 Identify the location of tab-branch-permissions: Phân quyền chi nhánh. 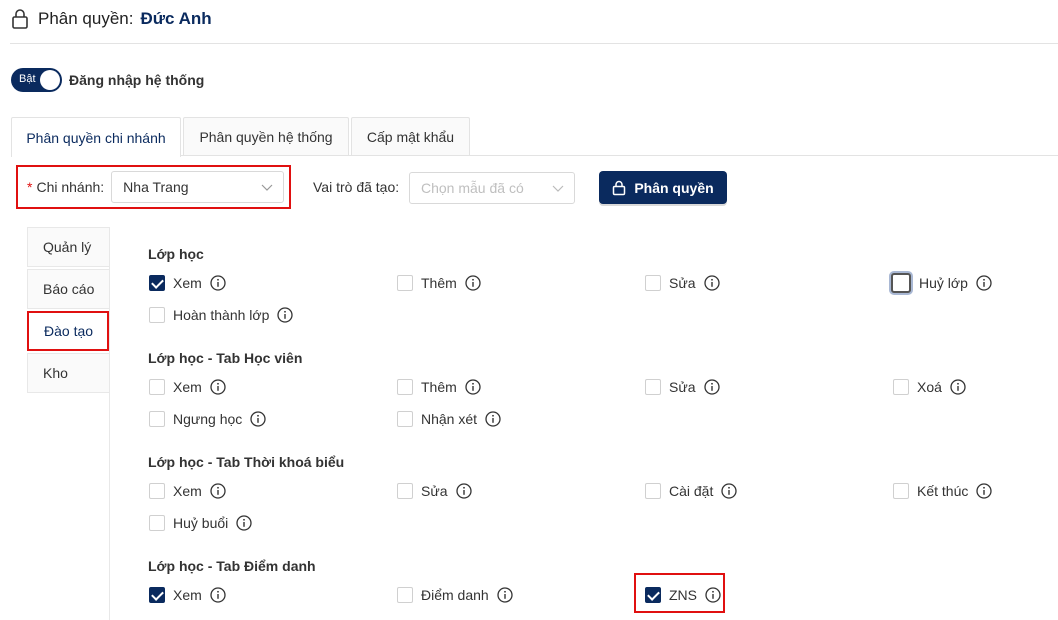
(96, 137).